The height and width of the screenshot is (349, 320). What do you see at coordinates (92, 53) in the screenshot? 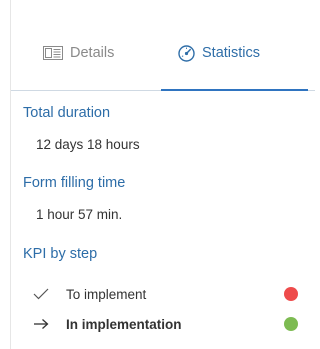
I see `tab-details-label: Details` at bounding box center [92, 53].